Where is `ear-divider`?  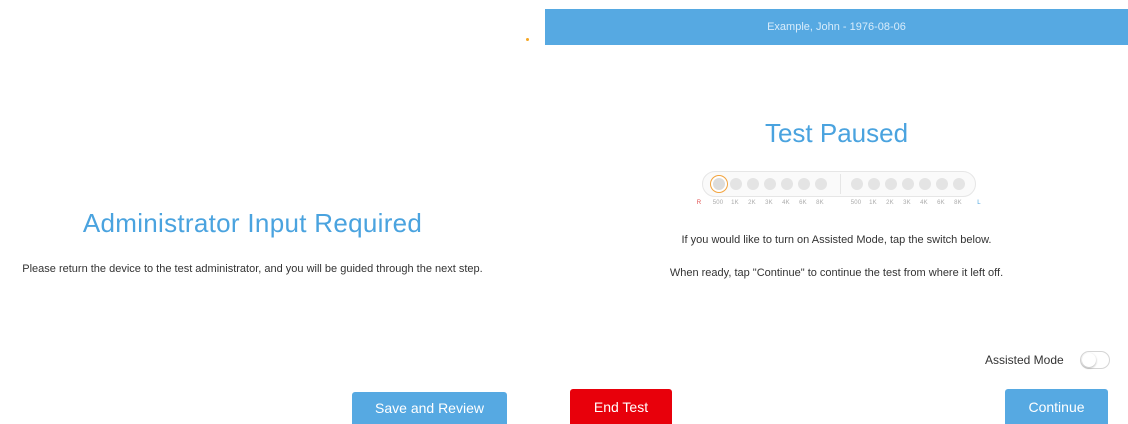 ear-divider is located at coordinates (840, 184).